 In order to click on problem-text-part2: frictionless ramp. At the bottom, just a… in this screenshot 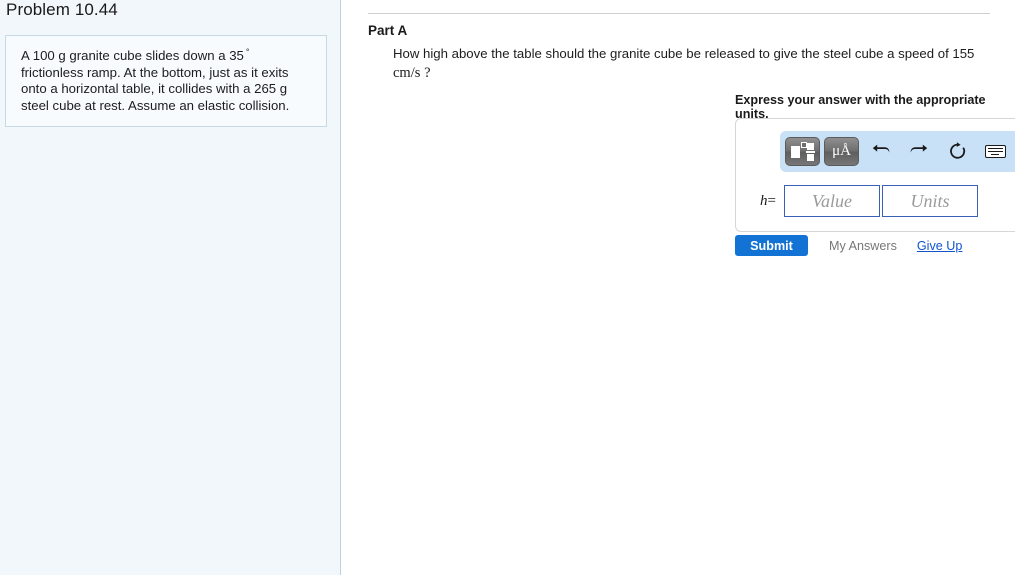, I will do `click(155, 88)`.